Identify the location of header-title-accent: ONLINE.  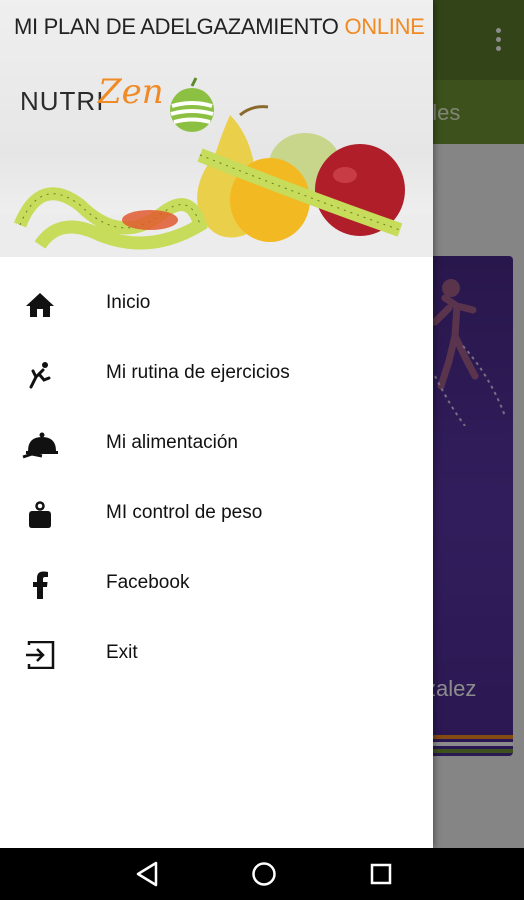
(384, 26).